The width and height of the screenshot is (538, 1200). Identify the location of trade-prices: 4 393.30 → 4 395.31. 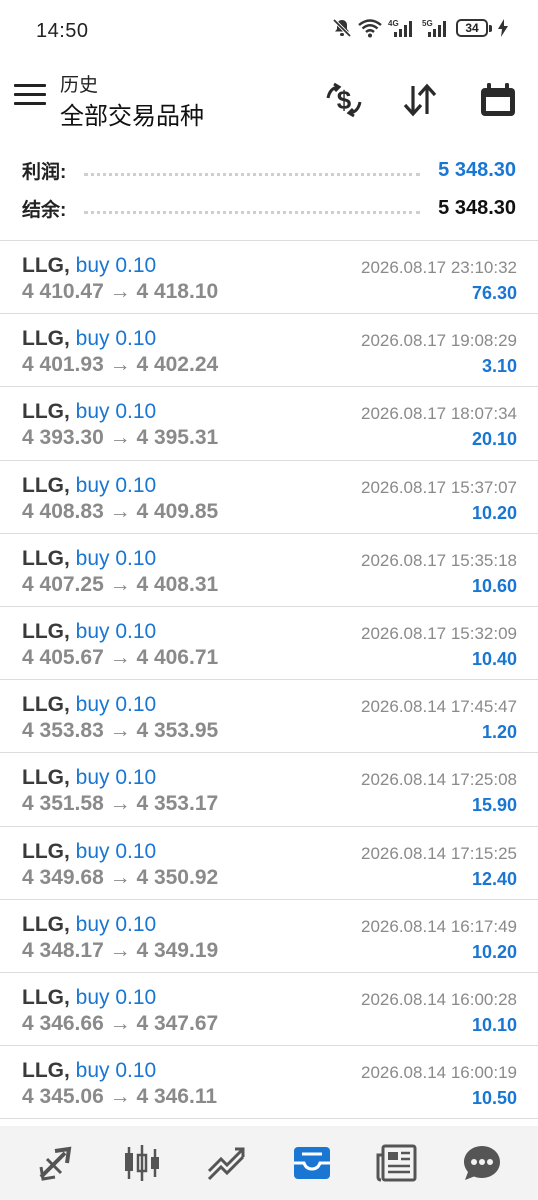
(120, 438).